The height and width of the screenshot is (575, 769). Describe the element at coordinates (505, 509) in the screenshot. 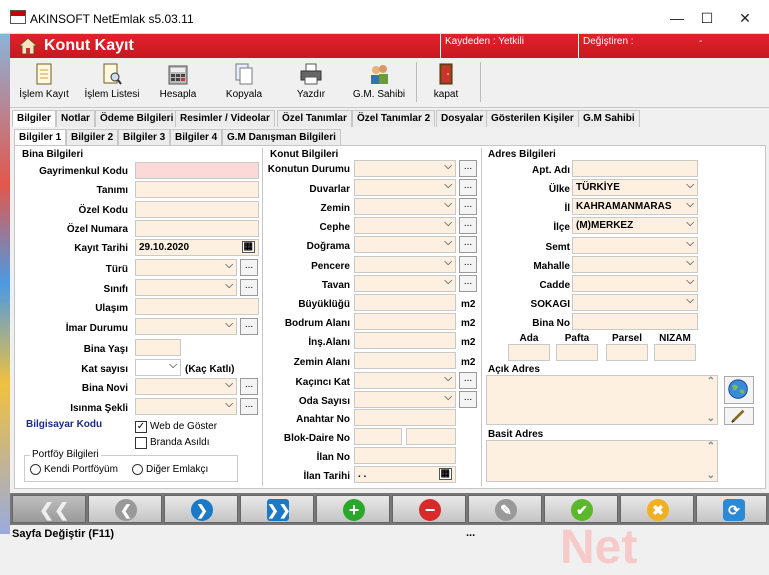

I see `edit-record-button: ✎` at that location.